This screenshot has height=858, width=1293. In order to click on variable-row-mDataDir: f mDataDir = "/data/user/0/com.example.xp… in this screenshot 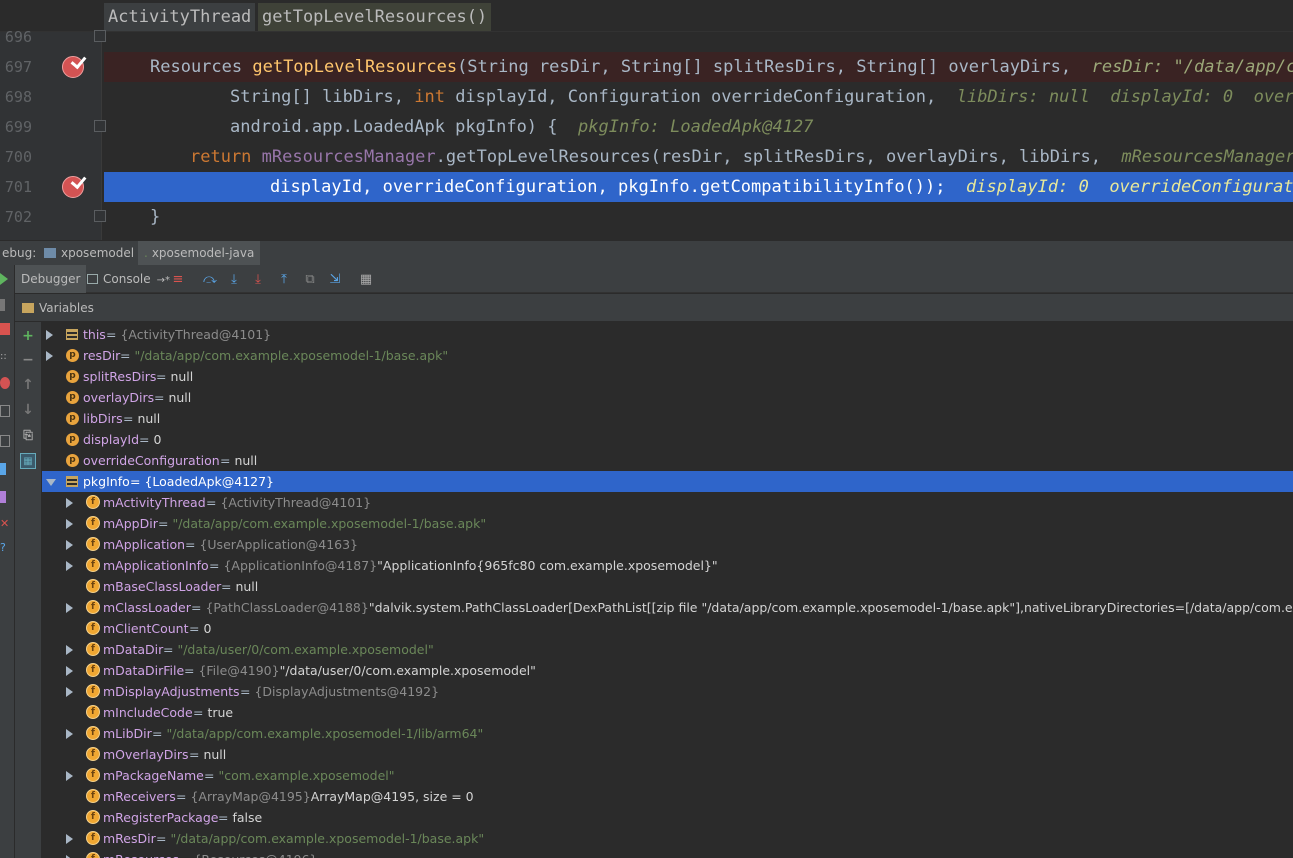, I will do `click(667, 649)`.